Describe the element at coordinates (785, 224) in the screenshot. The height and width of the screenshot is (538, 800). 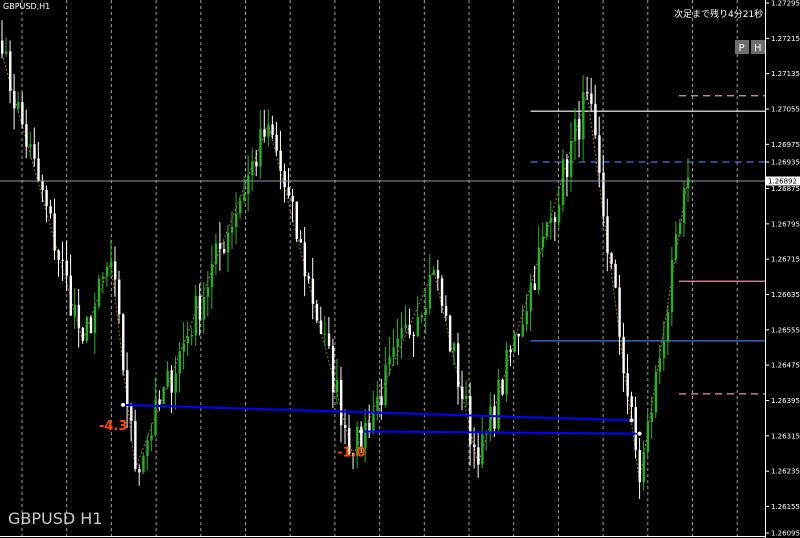
I see `price-tick-label: 1.26795` at that location.